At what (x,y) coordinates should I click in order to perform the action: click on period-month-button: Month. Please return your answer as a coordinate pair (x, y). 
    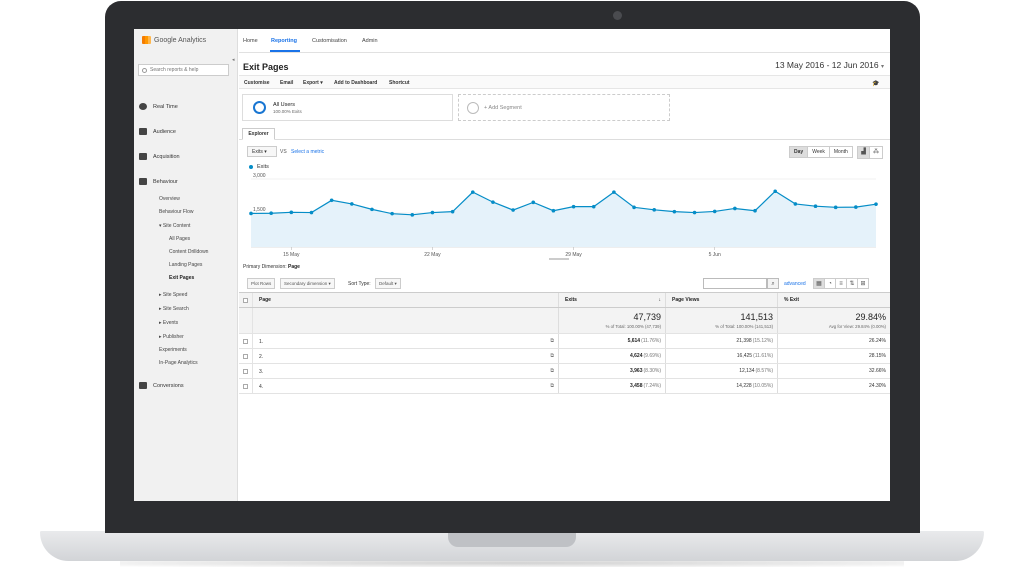
    Looking at the image, I should click on (840, 152).